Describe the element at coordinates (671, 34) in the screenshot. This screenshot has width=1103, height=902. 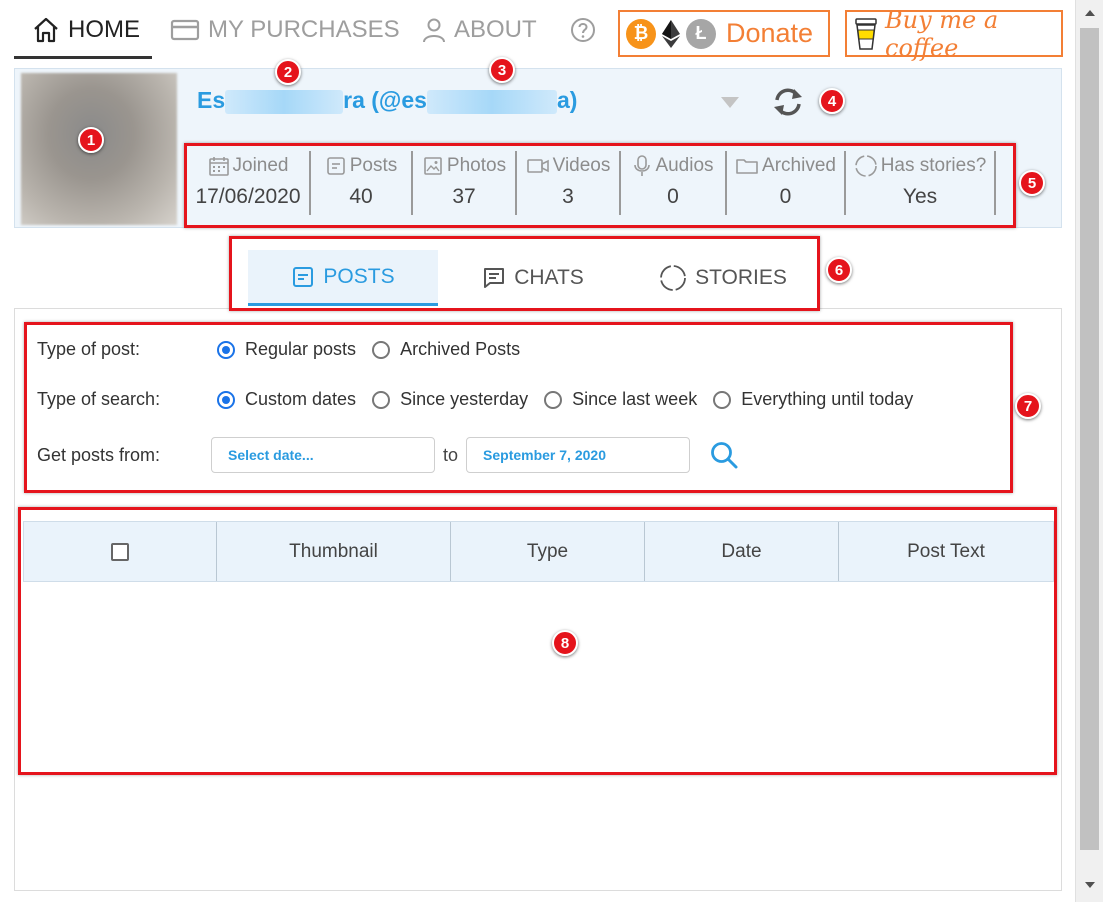
I see `ethereum-icon` at that location.